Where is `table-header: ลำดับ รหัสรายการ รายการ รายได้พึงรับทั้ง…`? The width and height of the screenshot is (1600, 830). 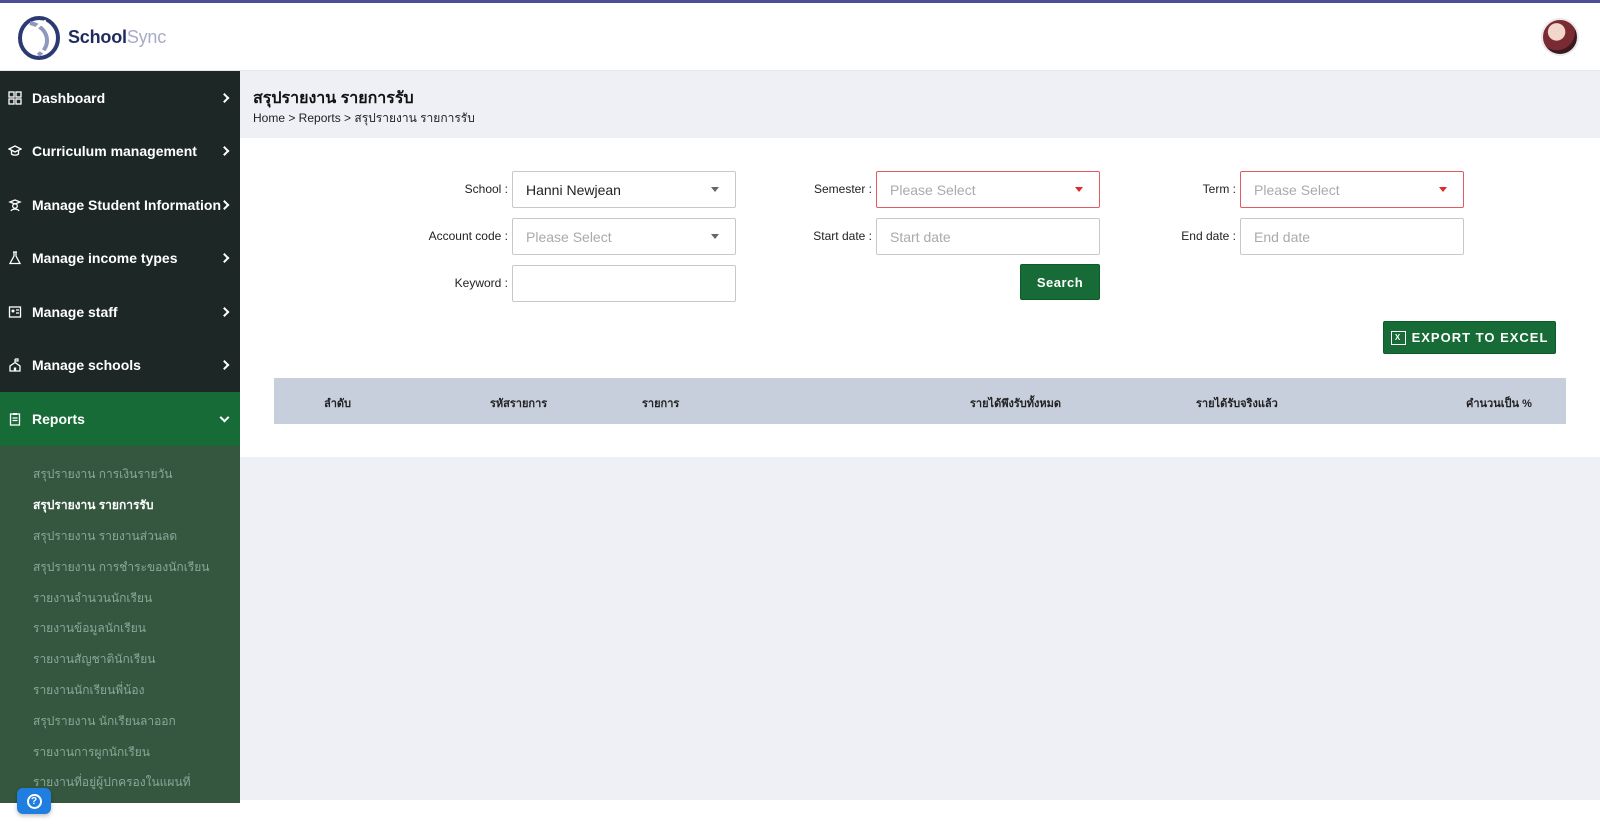
table-header: ลำดับ รหัสรายการ รายการ รายได้พึงรับทั้ง… is located at coordinates (920, 401).